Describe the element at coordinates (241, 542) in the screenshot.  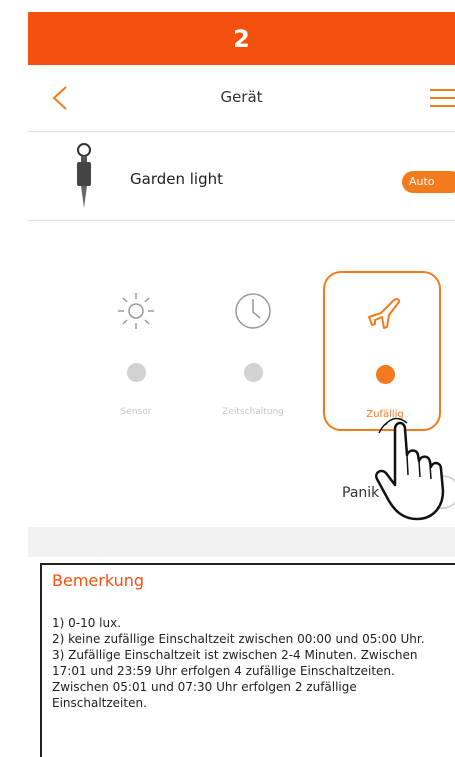
I see `section-divider` at that location.